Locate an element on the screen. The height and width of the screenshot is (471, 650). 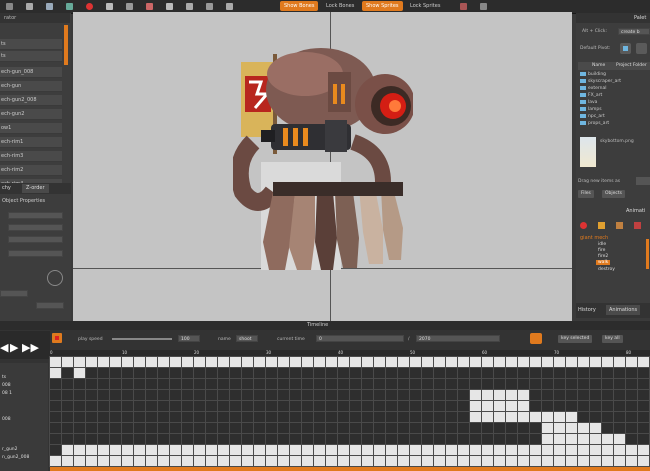
loop-button is located at coordinates (536, 338).